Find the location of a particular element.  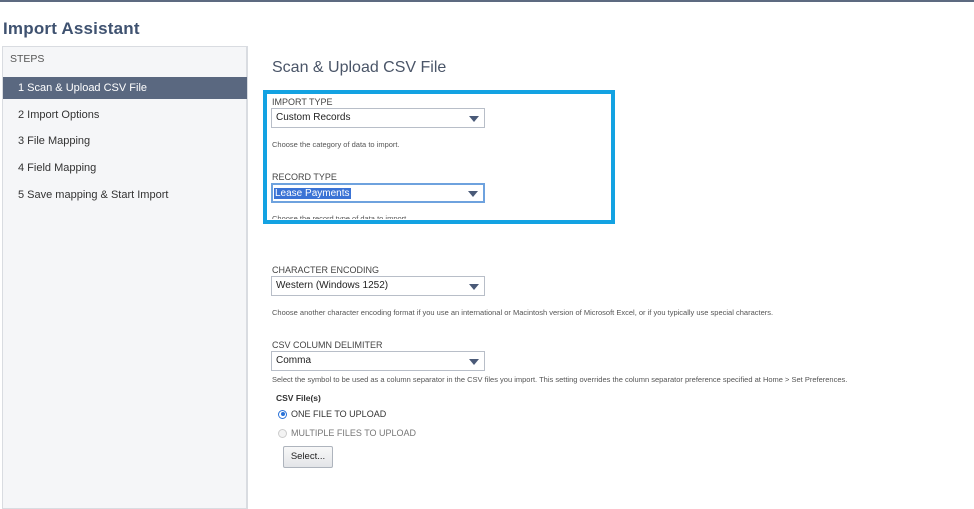

record-type-select: Lease Payments is located at coordinates (378, 193).